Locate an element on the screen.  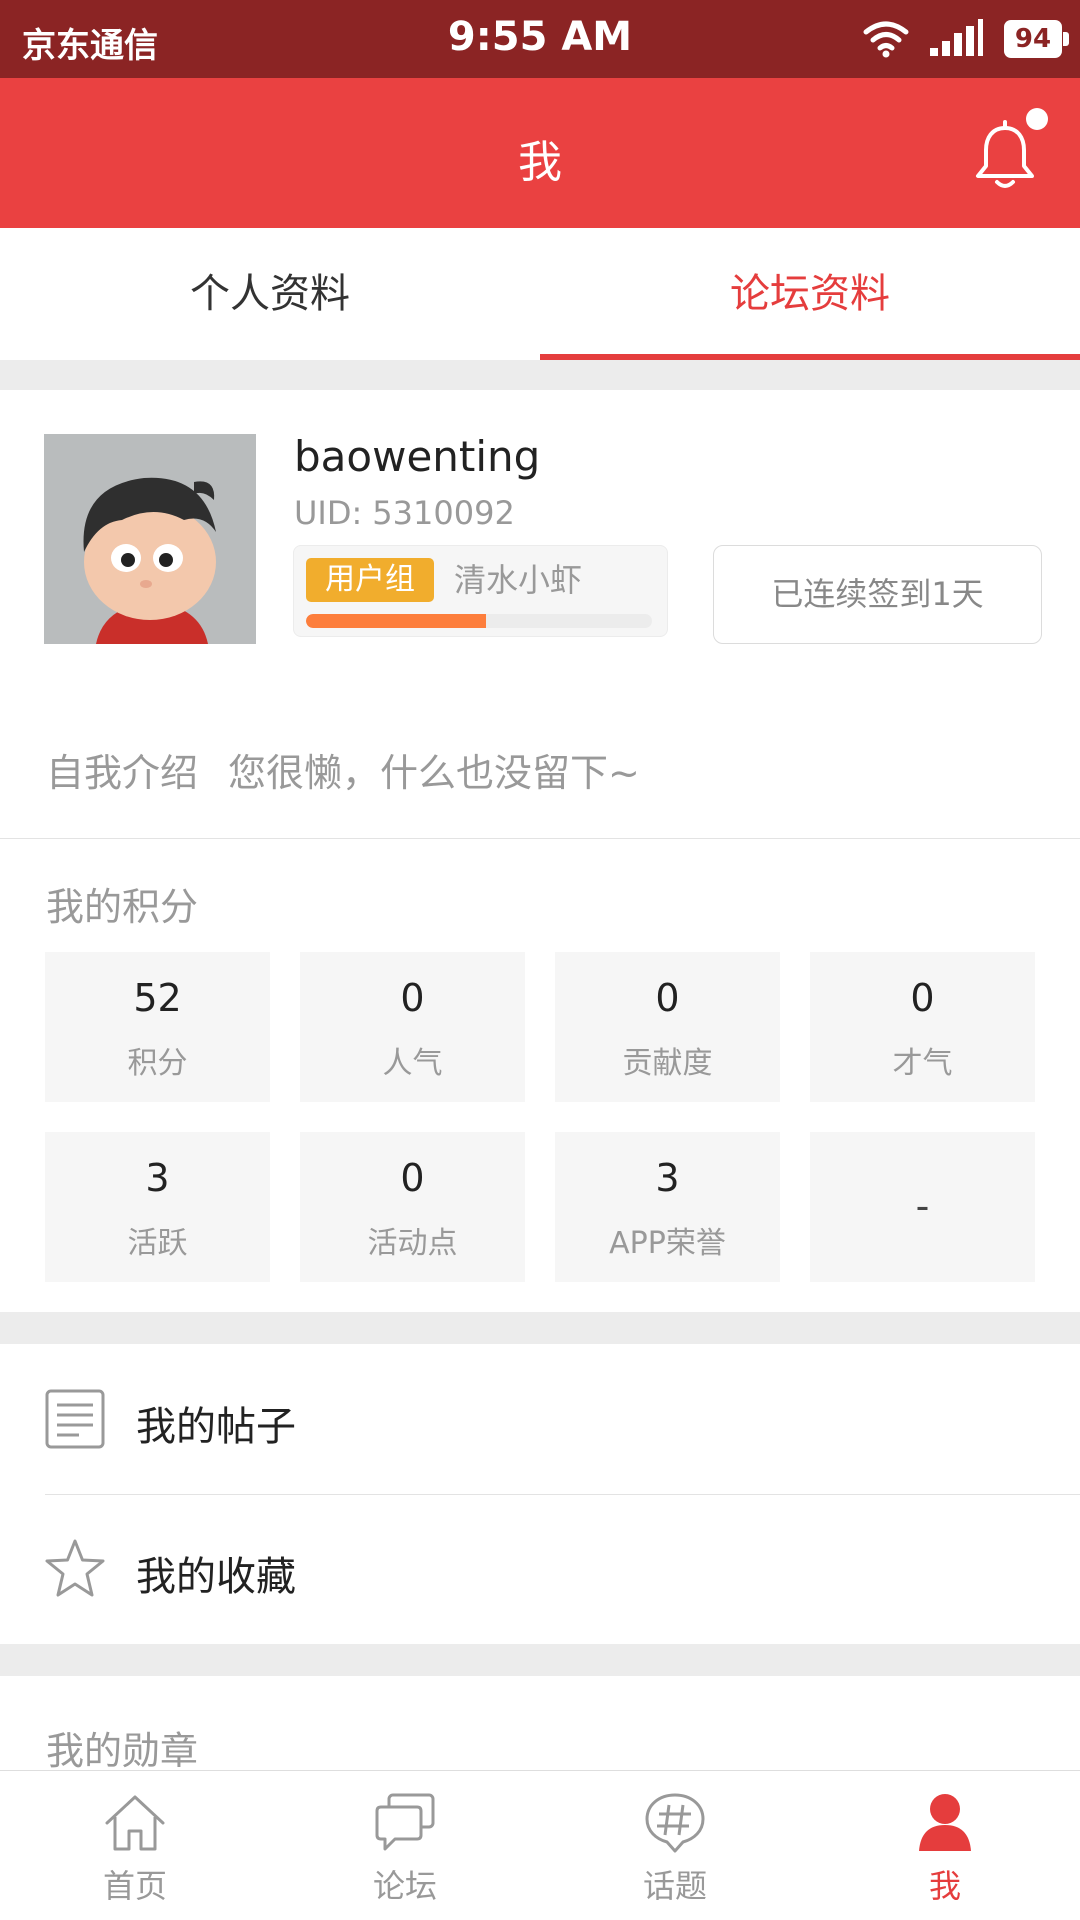
wifi-icon is located at coordinates (886, 39).